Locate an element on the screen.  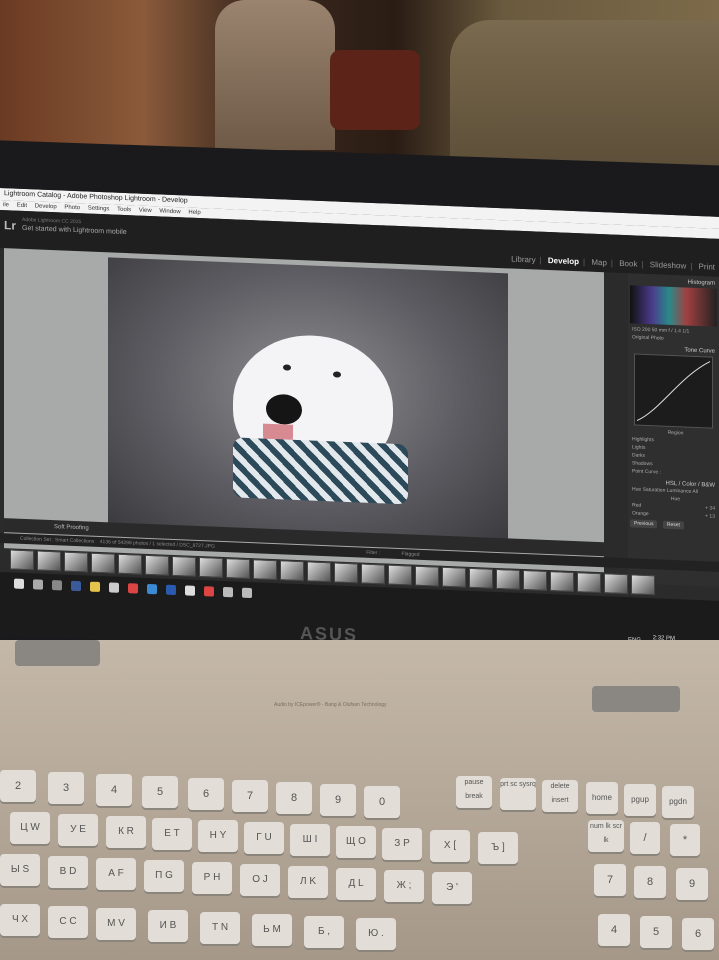
key: 9 is located at coordinates (338, 800).